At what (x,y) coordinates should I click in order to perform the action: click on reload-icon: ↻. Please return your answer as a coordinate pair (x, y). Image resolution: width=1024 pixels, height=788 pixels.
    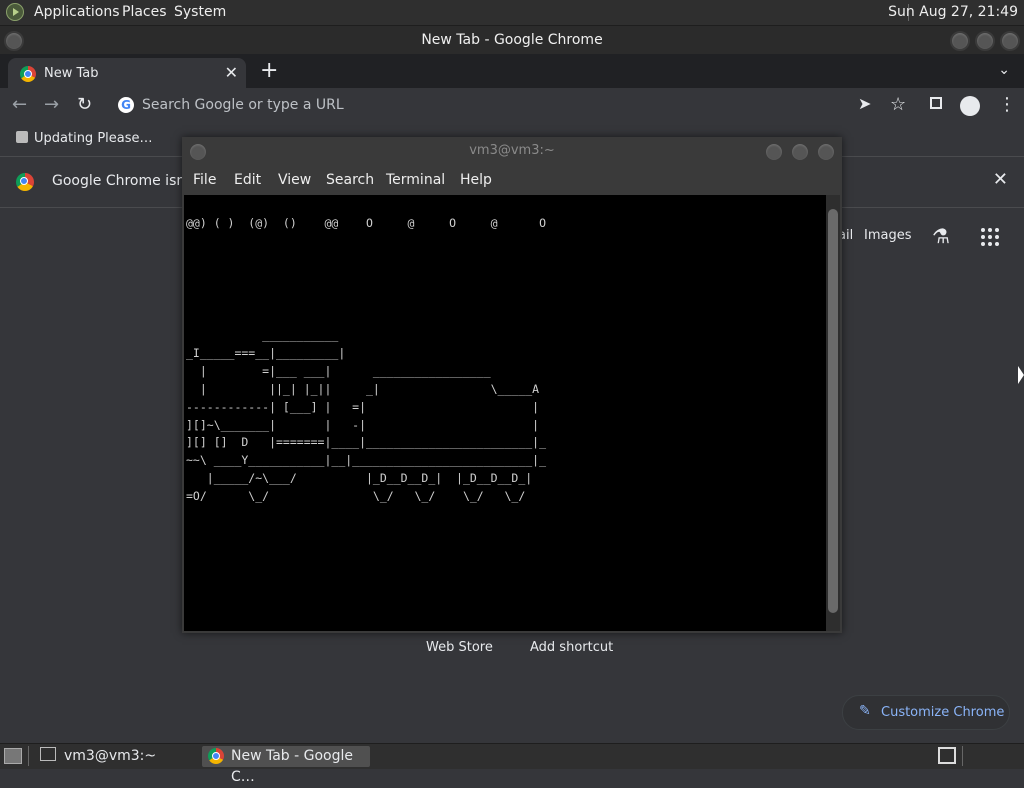
    Looking at the image, I should click on (84, 104).